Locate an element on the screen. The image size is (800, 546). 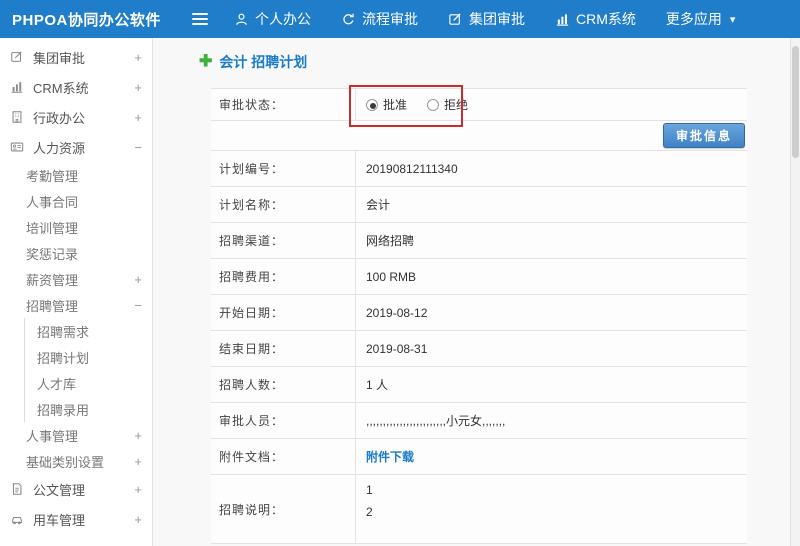
sidebar-item-vehicle-mgmt: 用车管理 + is located at coordinates (76, 519).